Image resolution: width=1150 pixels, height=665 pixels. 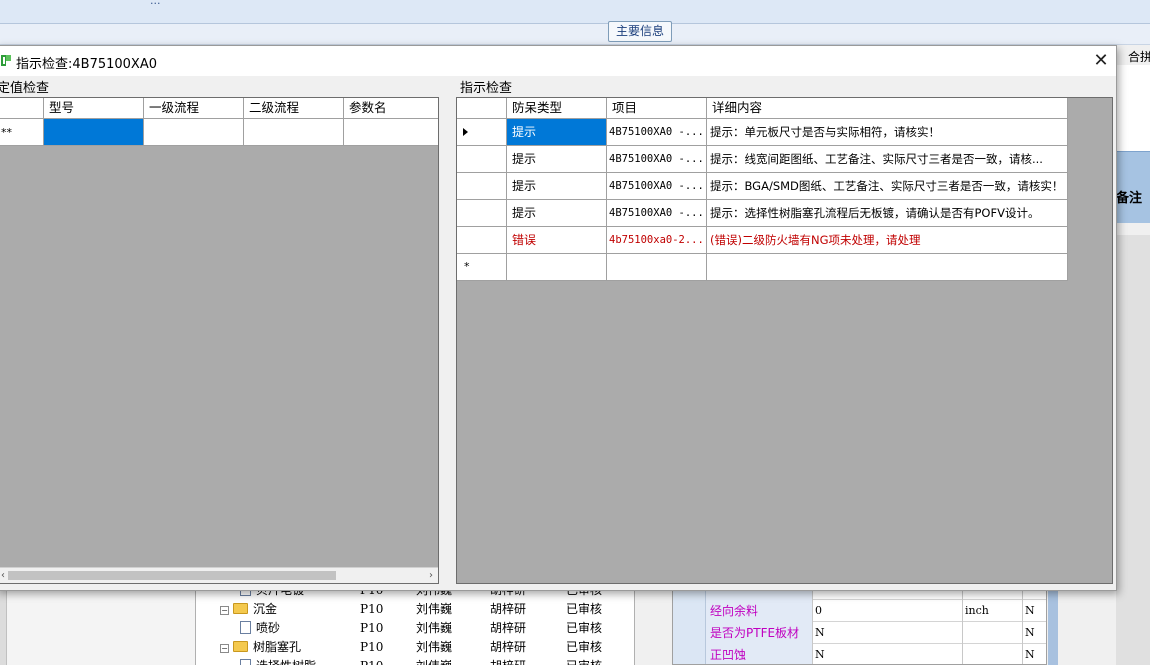 I want to click on parameter-row: 经向余料 0 inch N, so click(x=859, y=611).